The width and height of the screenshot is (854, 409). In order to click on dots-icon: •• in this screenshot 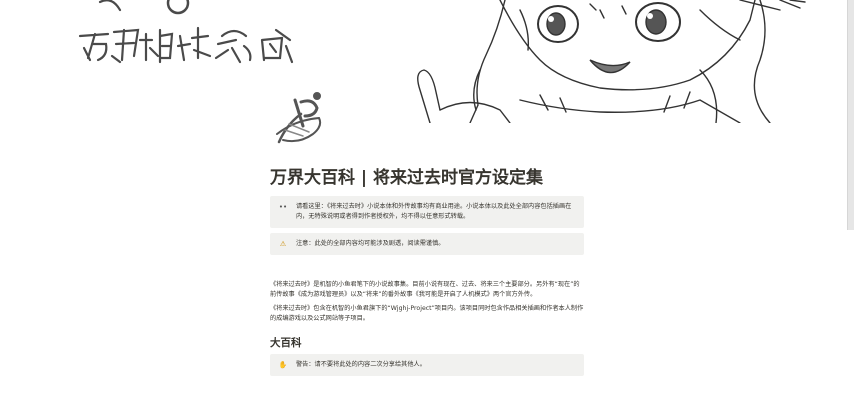, I will do `click(283, 207)`.